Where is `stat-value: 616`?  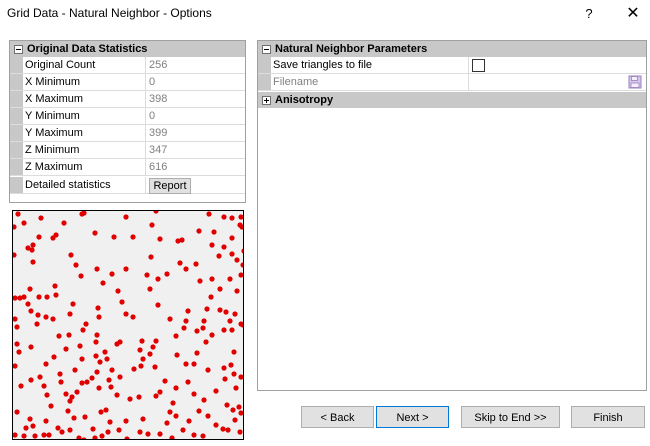 stat-value: 616 is located at coordinates (158, 167).